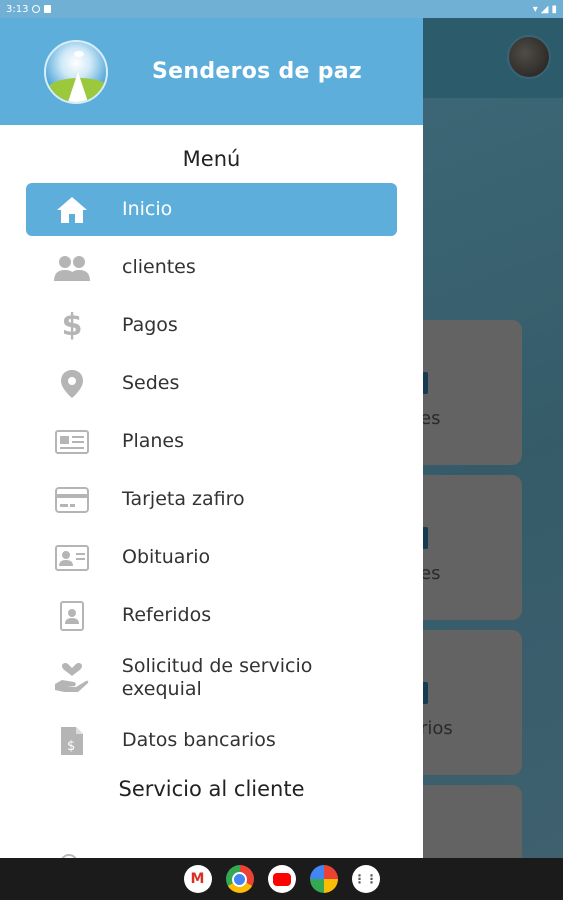 This screenshot has width=563, height=900. What do you see at coordinates (72, 210) in the screenshot?
I see `home-icon` at bounding box center [72, 210].